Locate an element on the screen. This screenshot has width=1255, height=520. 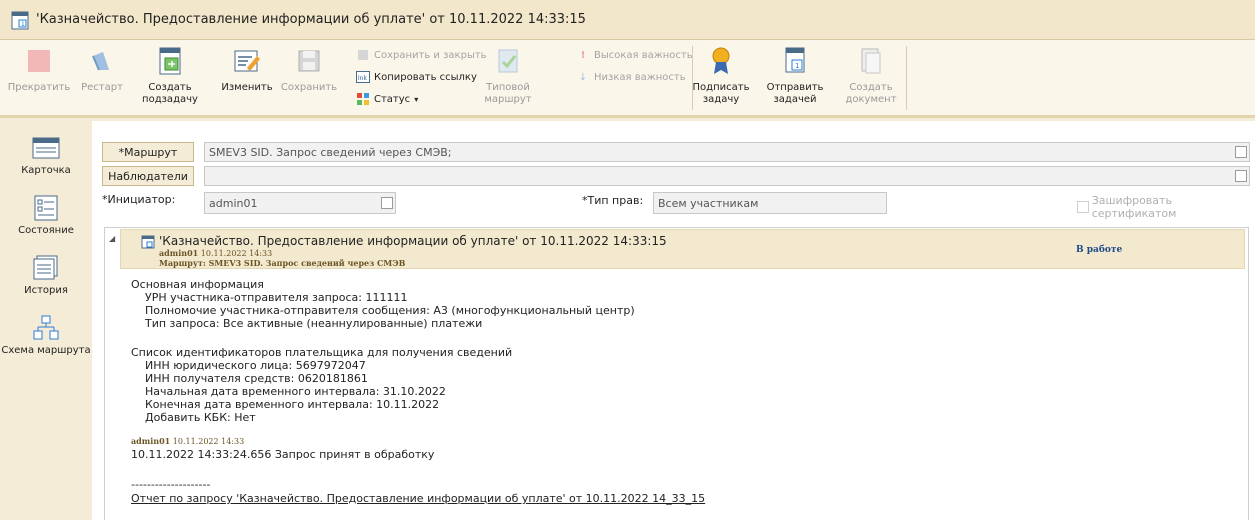
nav-card: Карточка is located at coordinates (46, 155).